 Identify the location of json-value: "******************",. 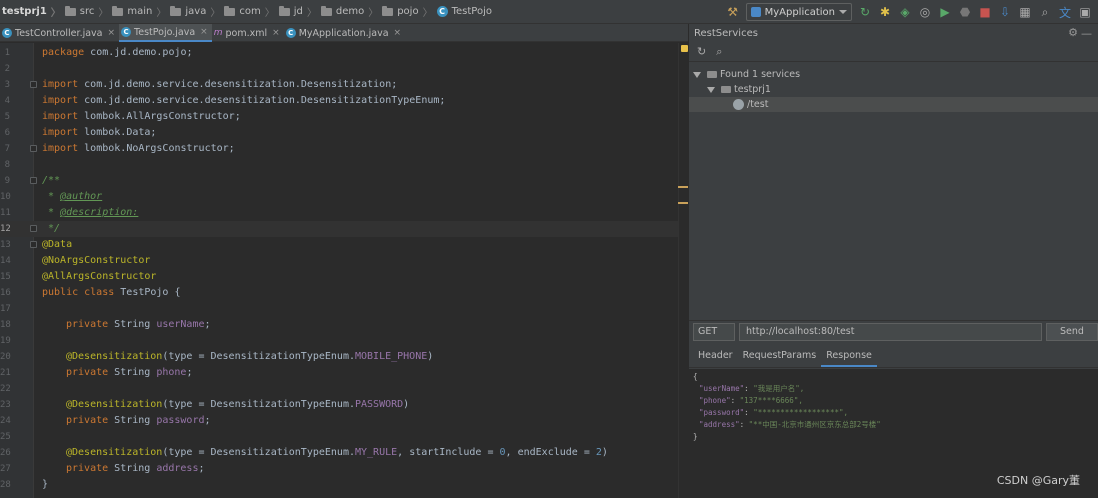
(801, 412).